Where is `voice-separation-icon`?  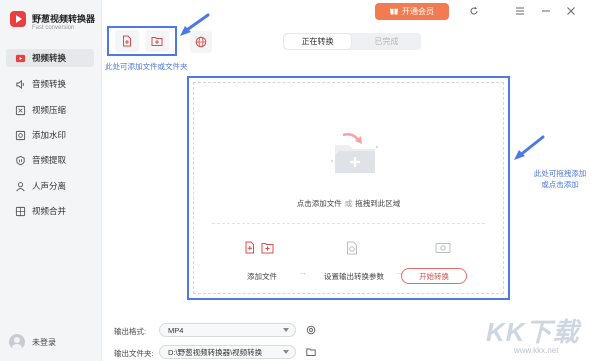 voice-separation-icon is located at coordinates (20, 186).